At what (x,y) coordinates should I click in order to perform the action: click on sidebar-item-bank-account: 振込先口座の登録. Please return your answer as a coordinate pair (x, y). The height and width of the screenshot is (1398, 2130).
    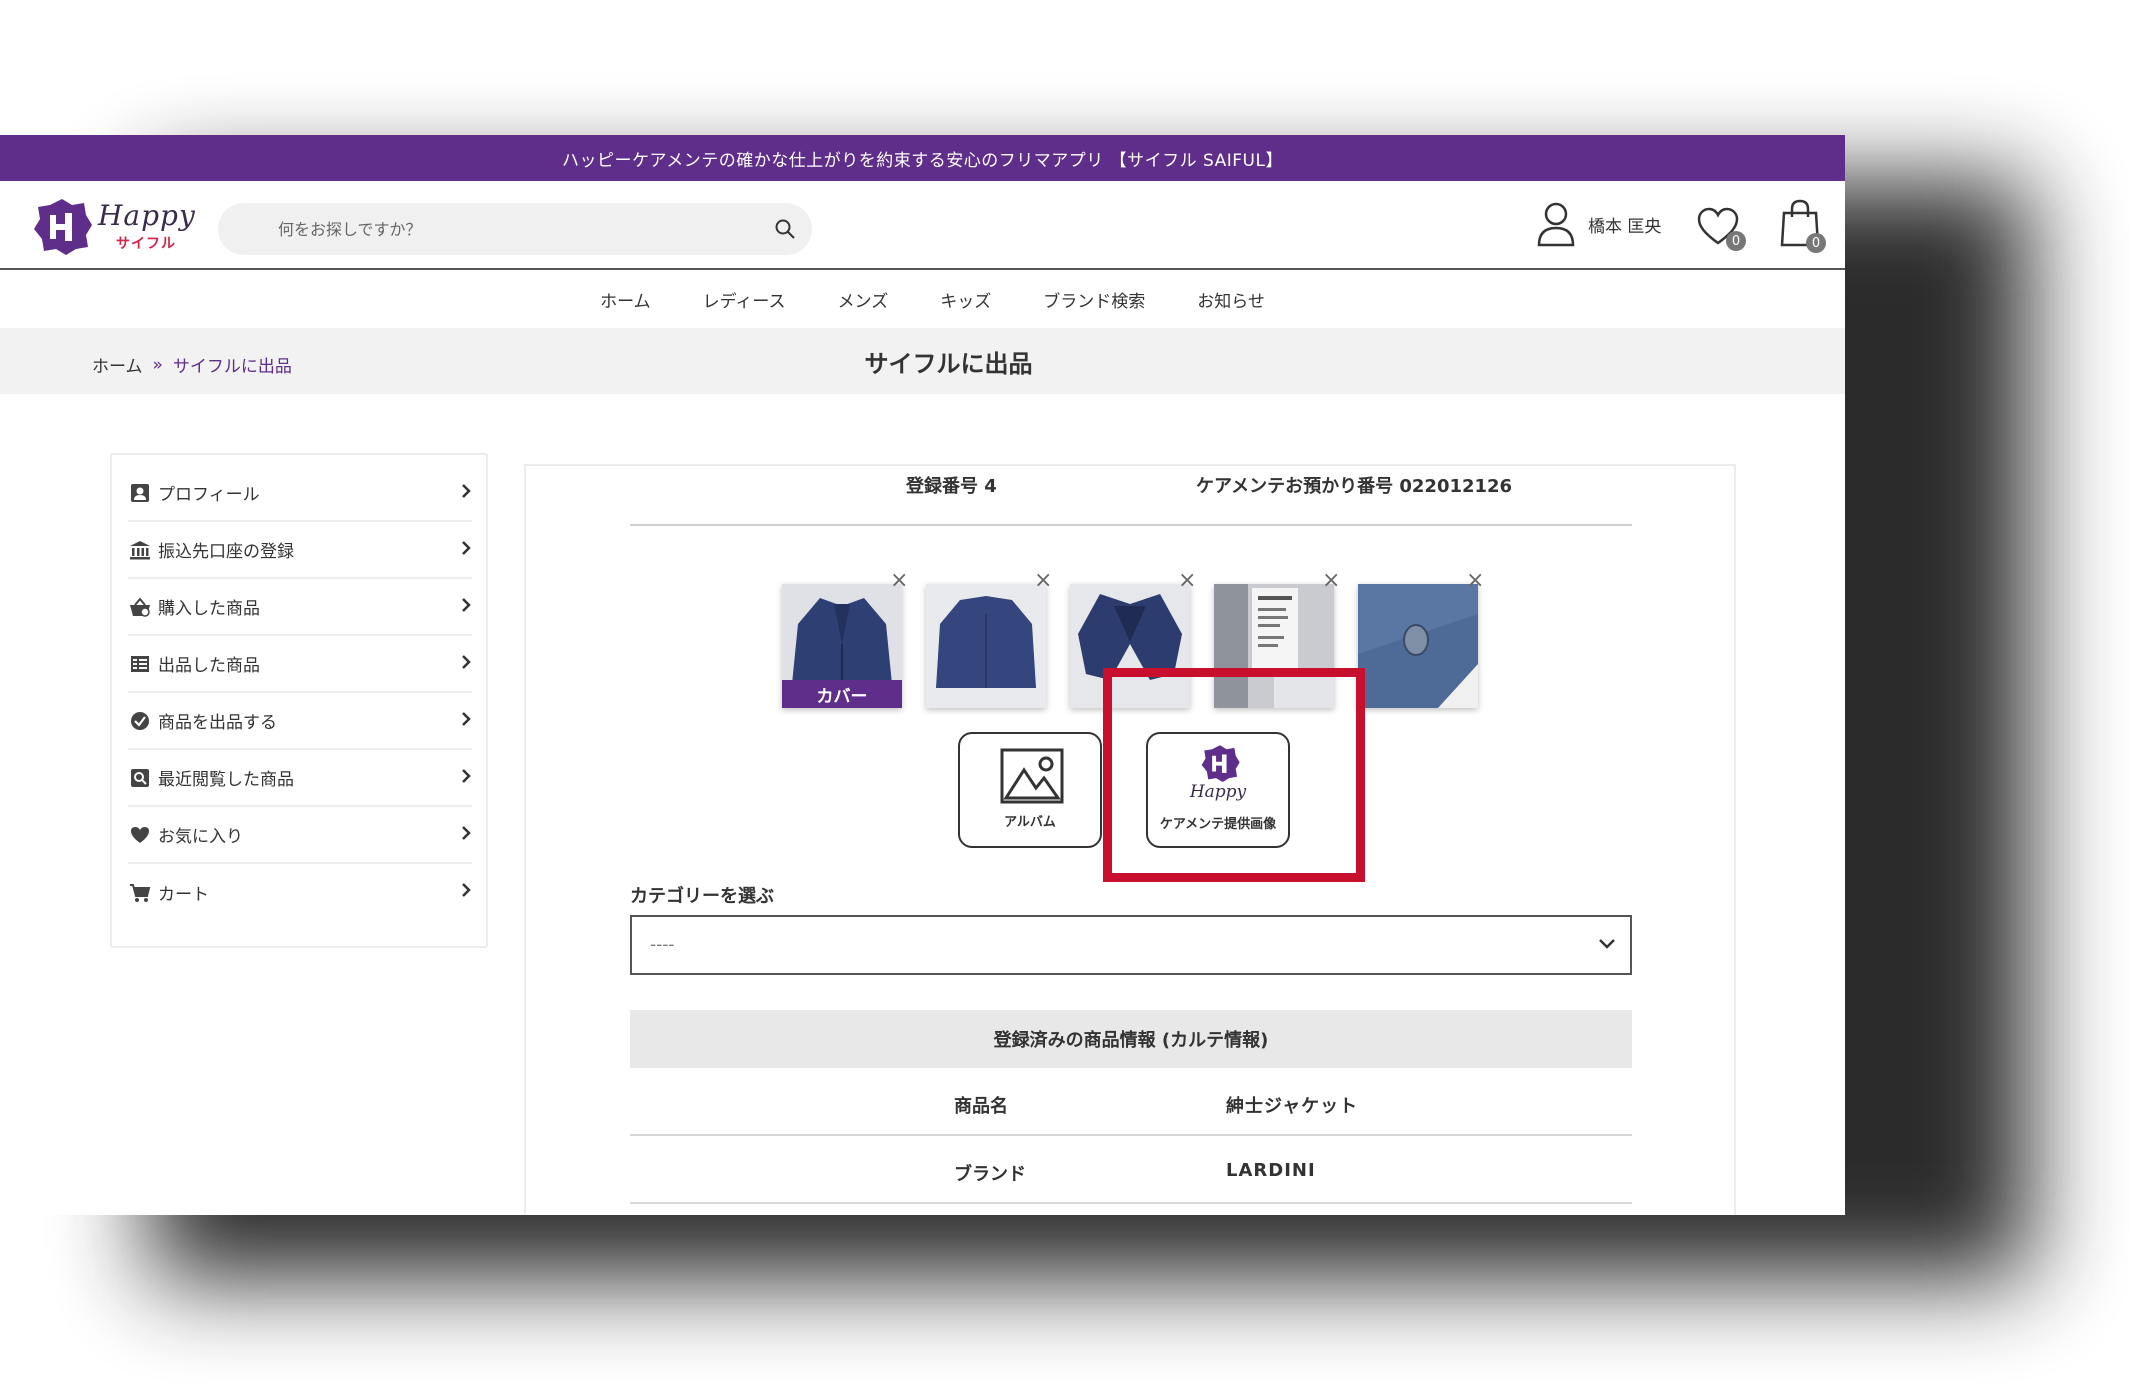
    Looking at the image, I should click on (300, 550).